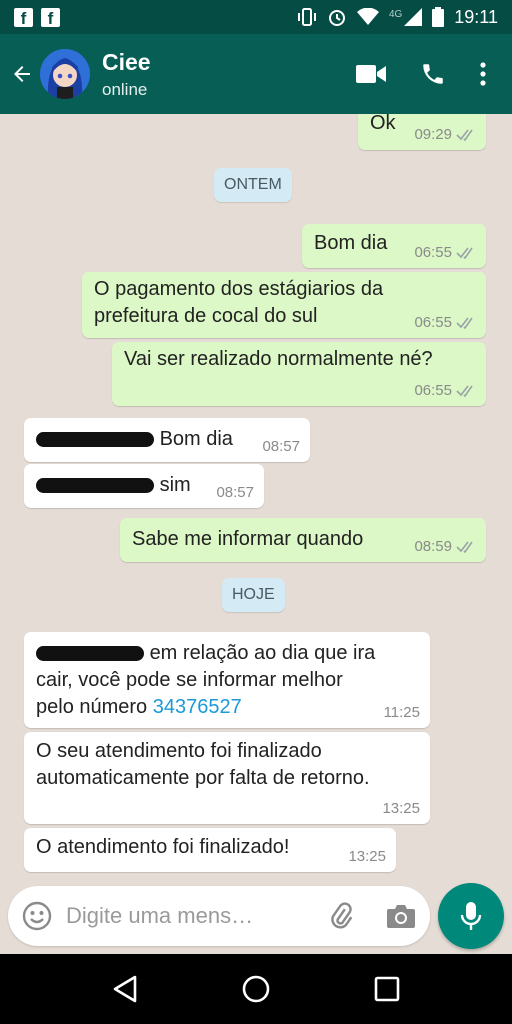  I want to click on emoji-icon, so click(37, 916).